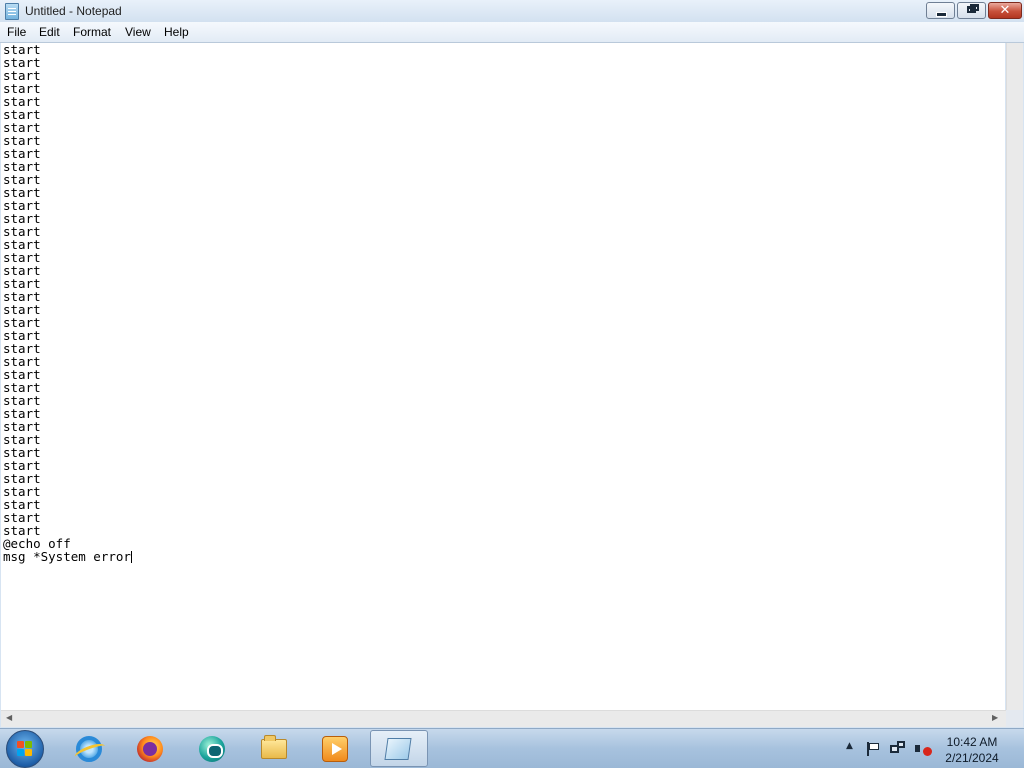  What do you see at coordinates (73, 11) in the screenshot?
I see `window-title: Untitled - Notepad` at bounding box center [73, 11].